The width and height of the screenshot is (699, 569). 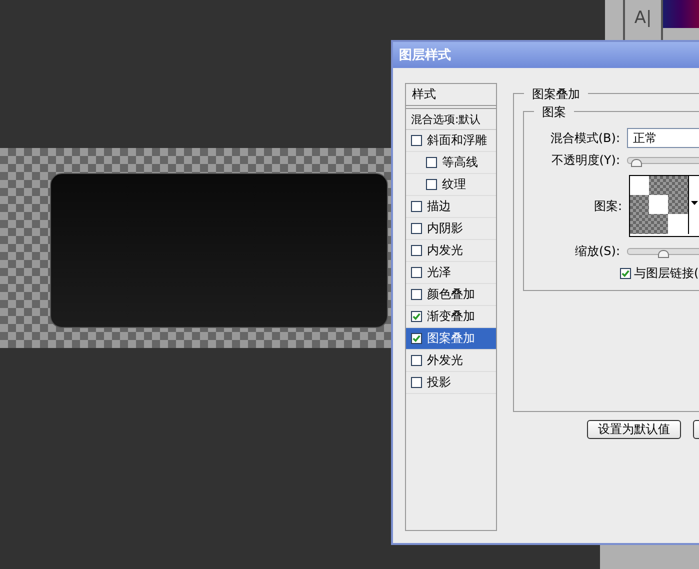 I want to click on list-header: 样式, so click(x=451, y=95).